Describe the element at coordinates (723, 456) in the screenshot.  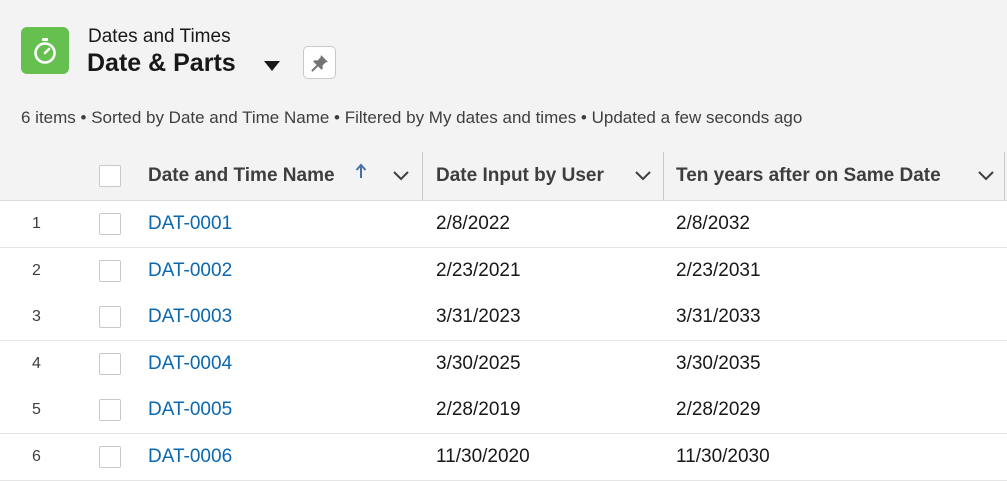
I see `ten-years-cell: 11/30/2030` at that location.